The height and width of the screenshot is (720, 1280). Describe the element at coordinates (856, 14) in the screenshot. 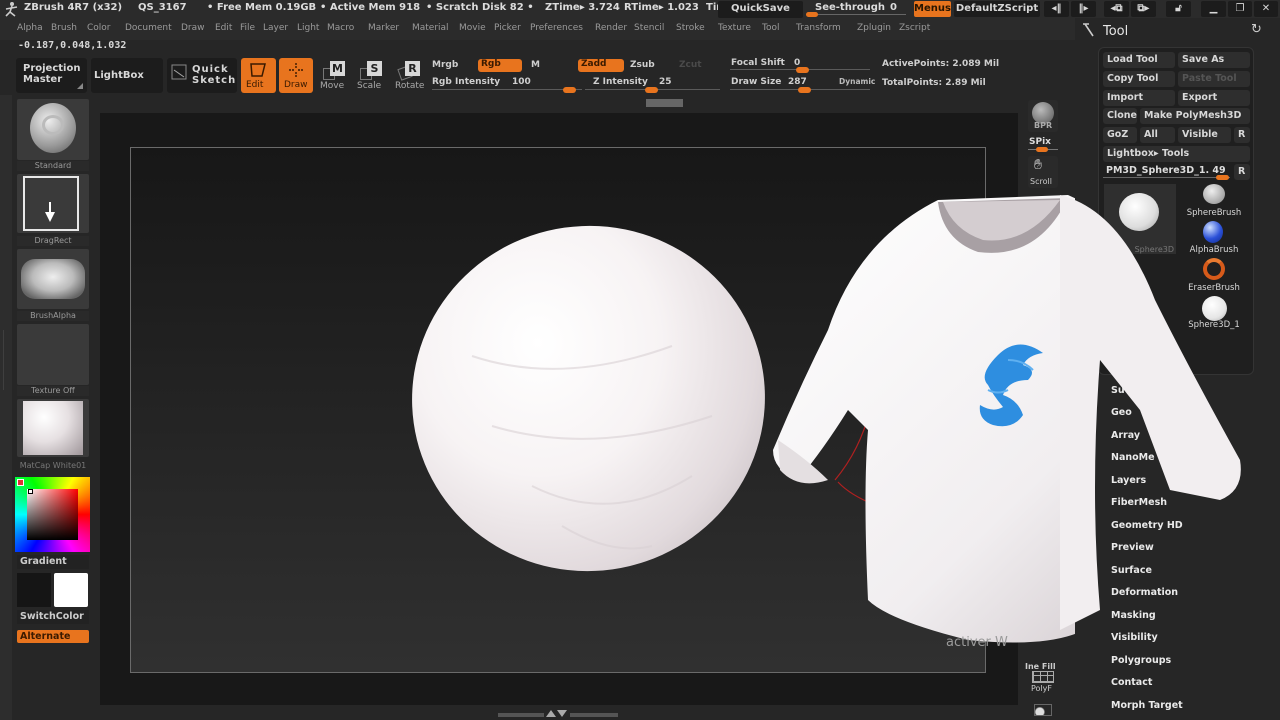

I see `see-through-slider` at that location.